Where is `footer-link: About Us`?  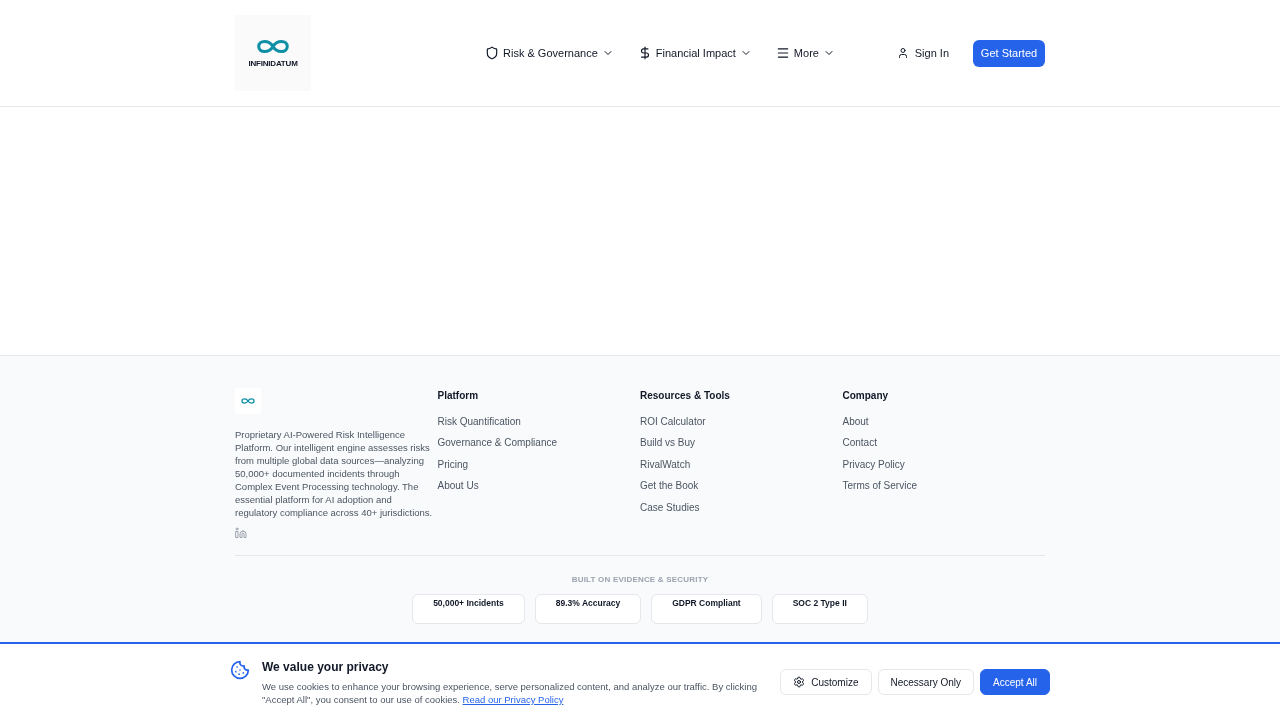 footer-link: About Us is located at coordinates (458, 486).